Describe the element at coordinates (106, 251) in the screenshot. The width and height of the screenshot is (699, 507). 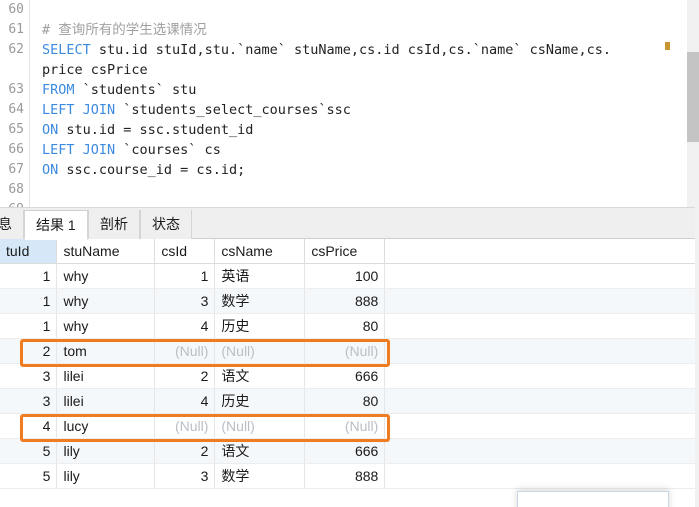
I see `column-header-stuName: stuName` at that location.